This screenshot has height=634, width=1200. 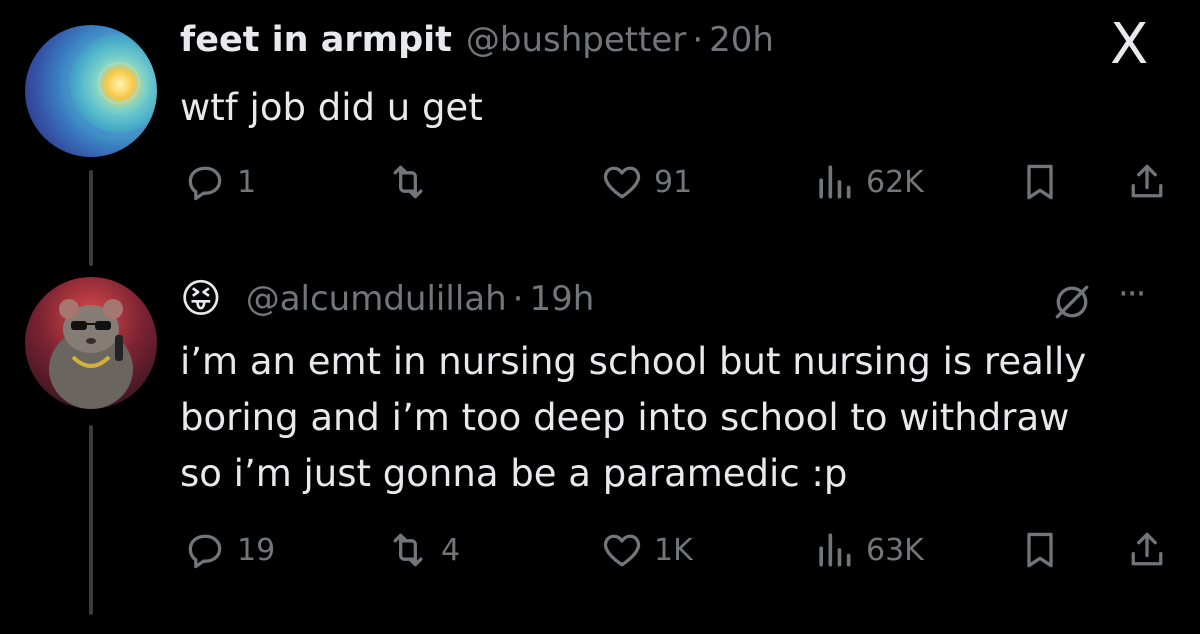 I want to click on tweet2-header: 😝 @alcumdulillah · 19h, so click(x=387, y=299).